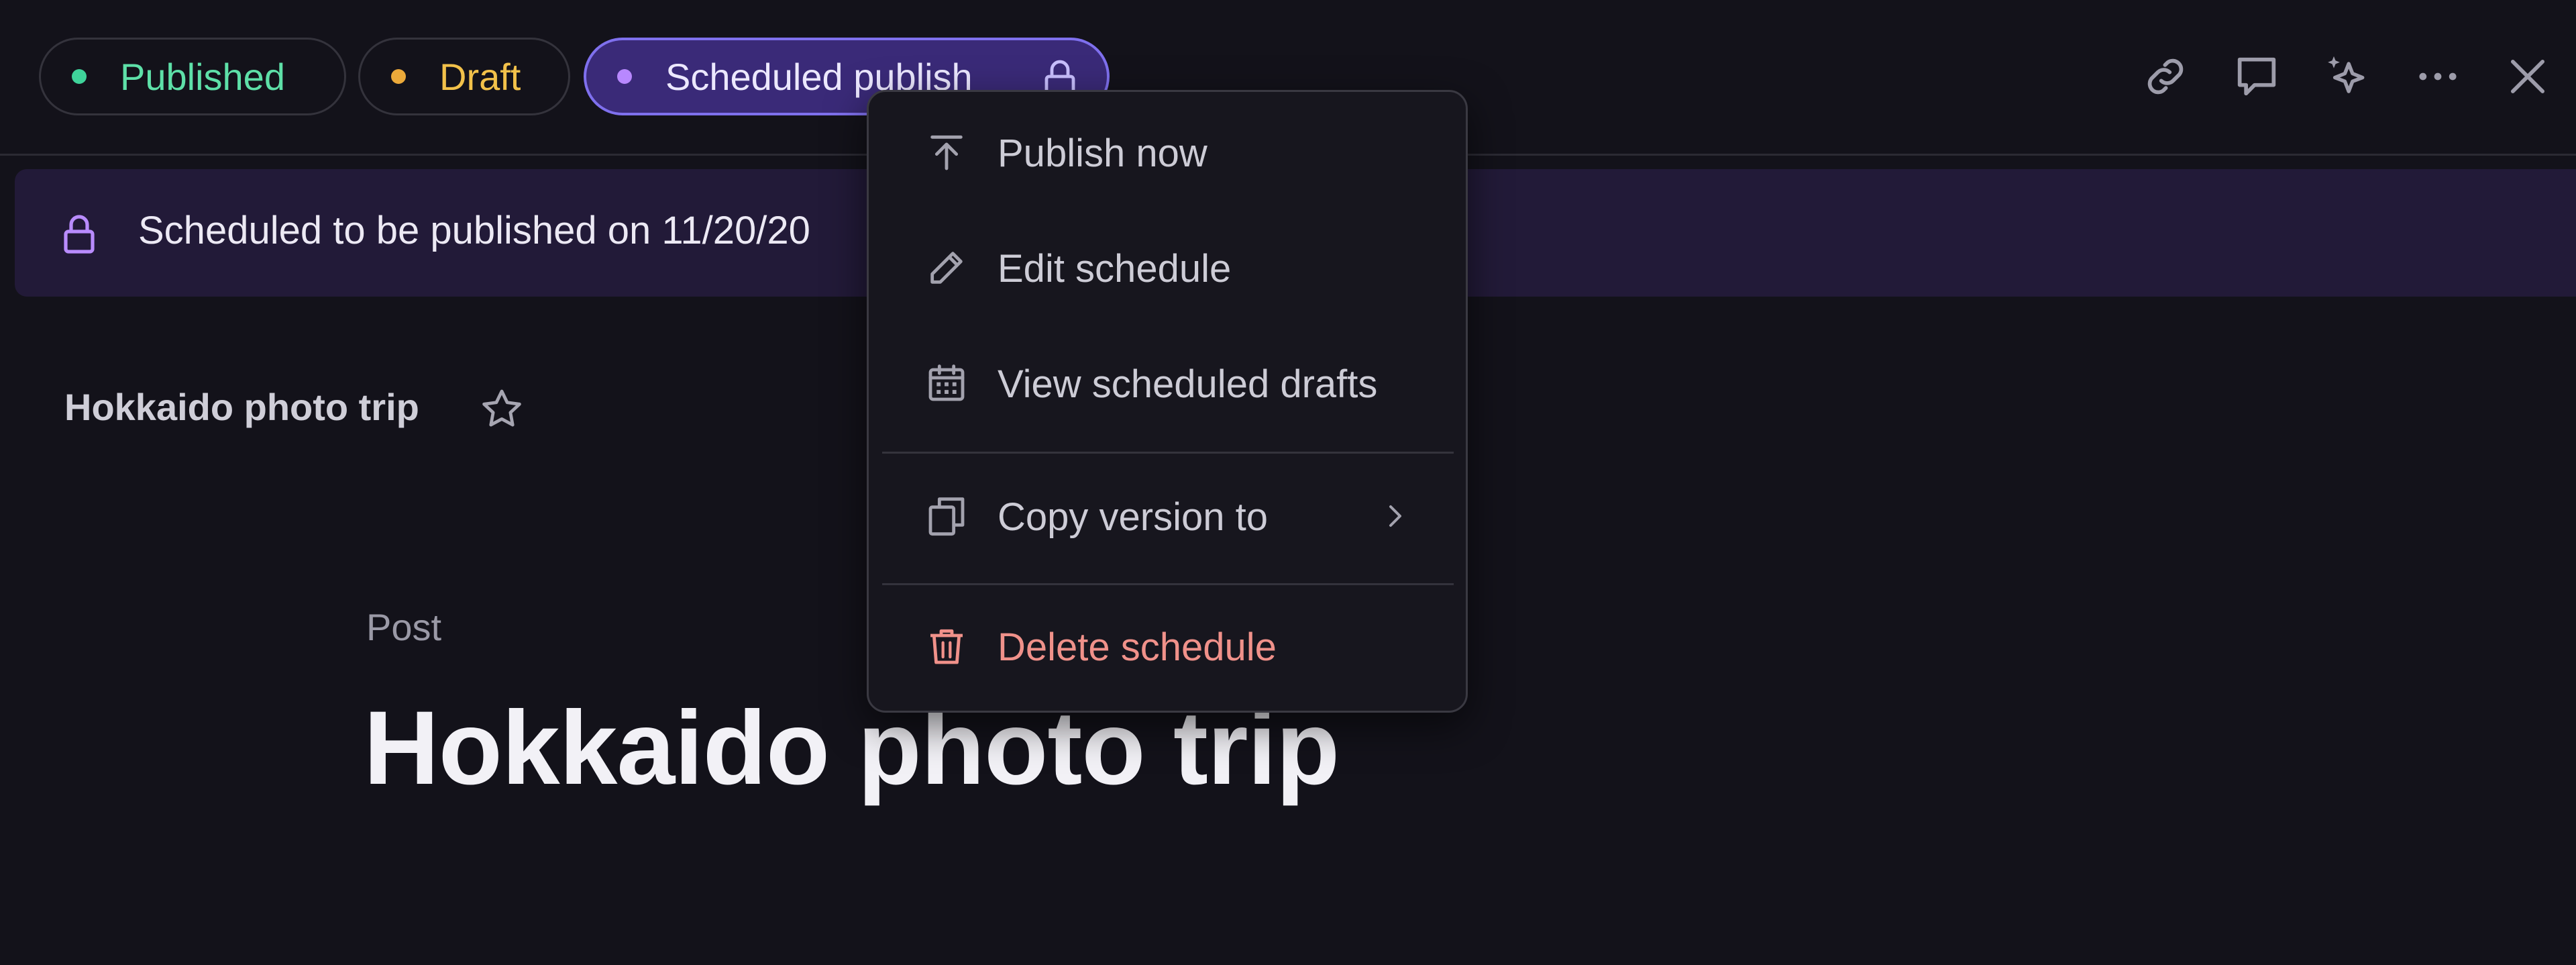 This screenshot has width=2576, height=965. I want to click on menu-item-view-scheduled-drafts: View scheduled drafts, so click(1168, 382).